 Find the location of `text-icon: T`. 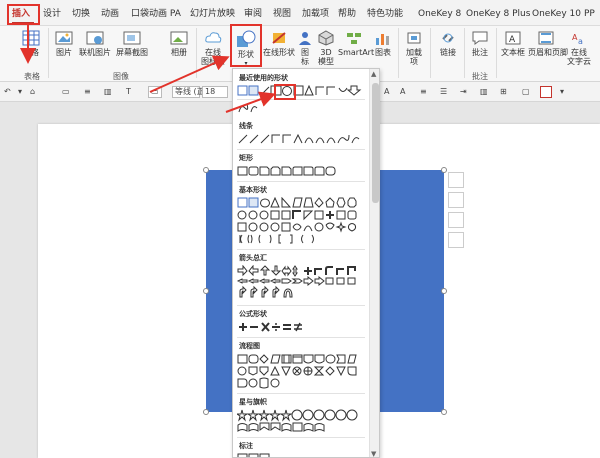

text-icon: T is located at coordinates (128, 92).